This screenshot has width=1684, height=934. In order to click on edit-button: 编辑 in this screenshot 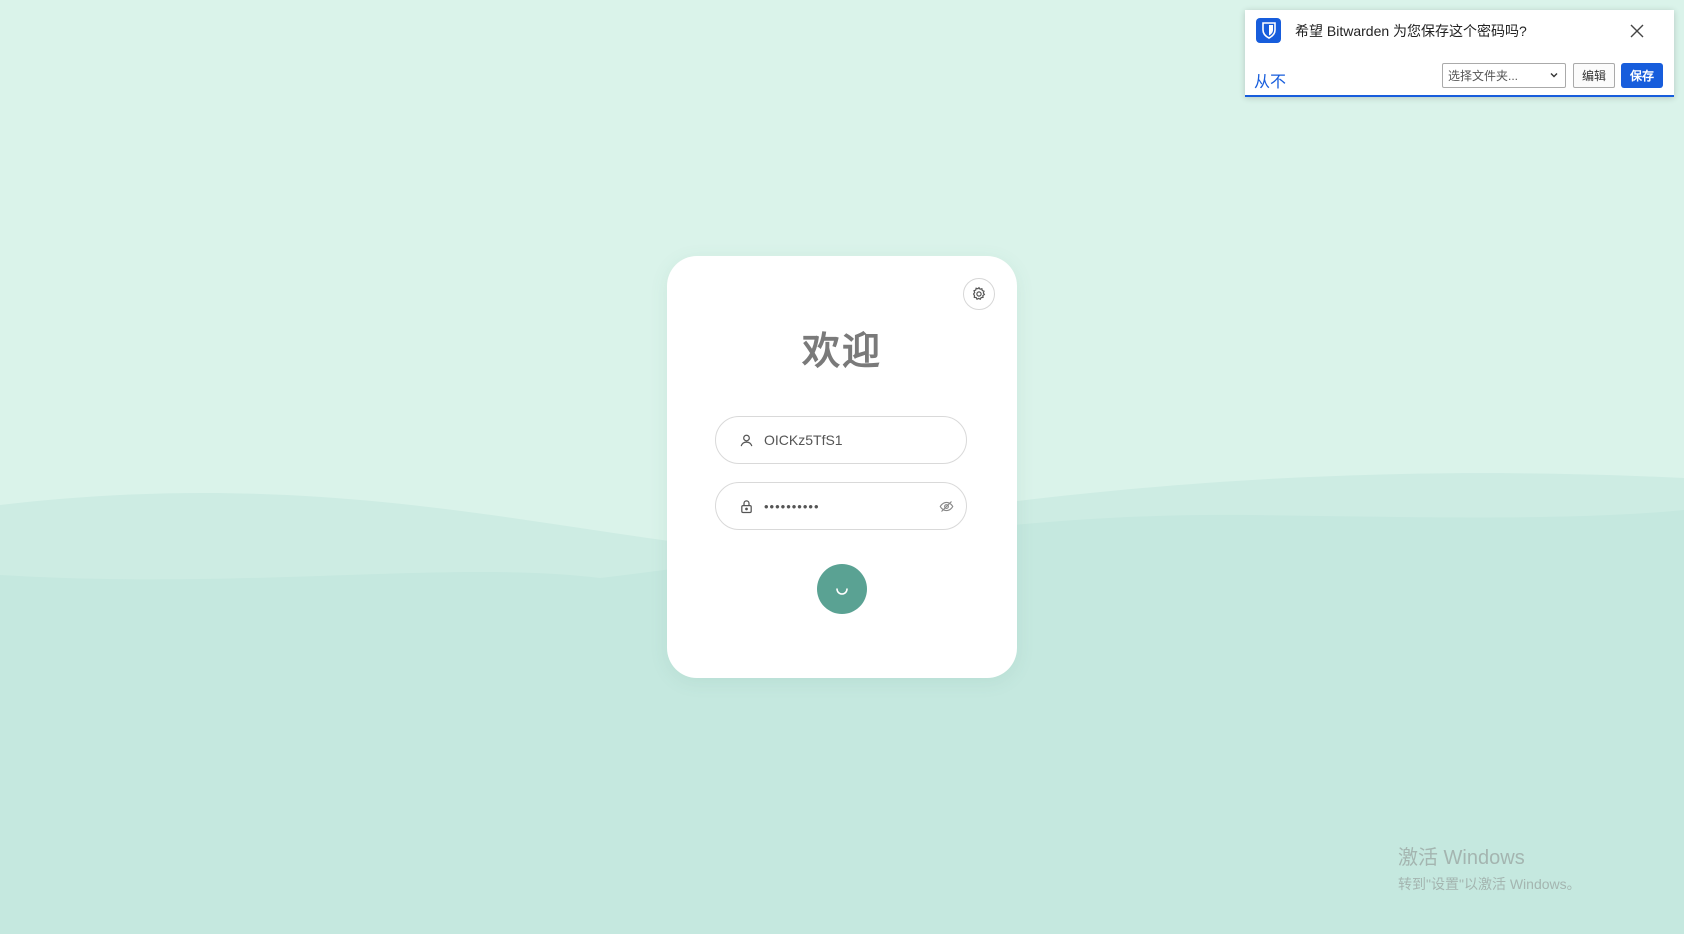, I will do `click(1594, 75)`.